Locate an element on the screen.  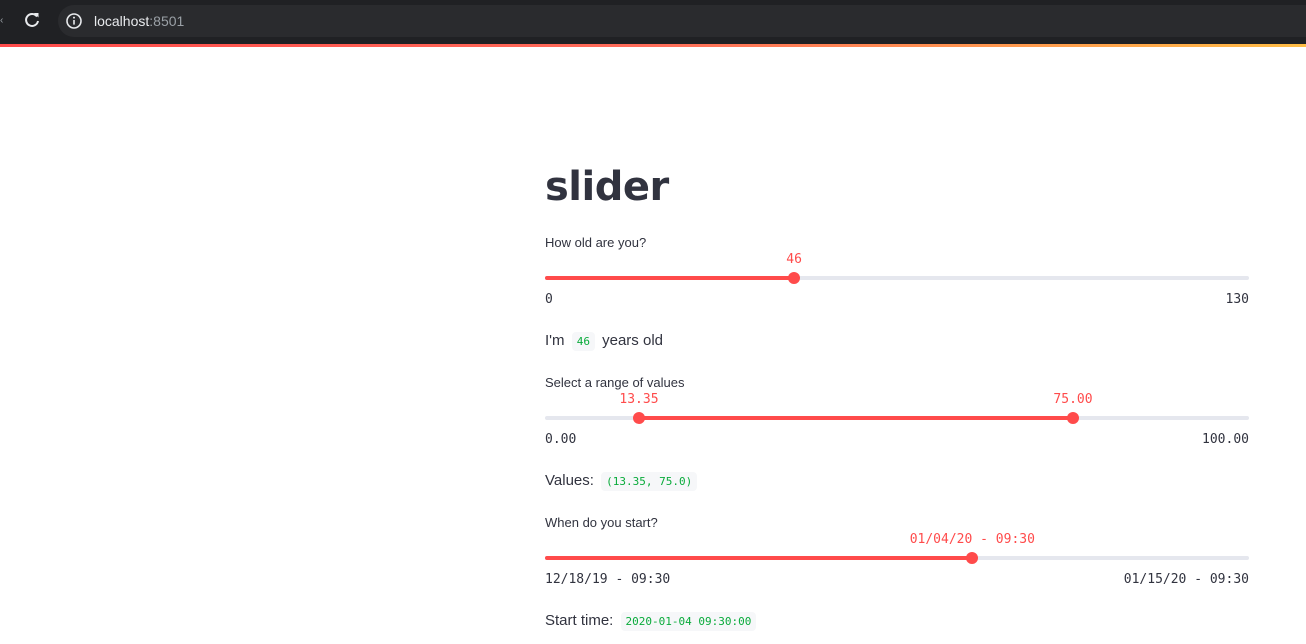
range-slider-high-thumb is located at coordinates (1073, 418).